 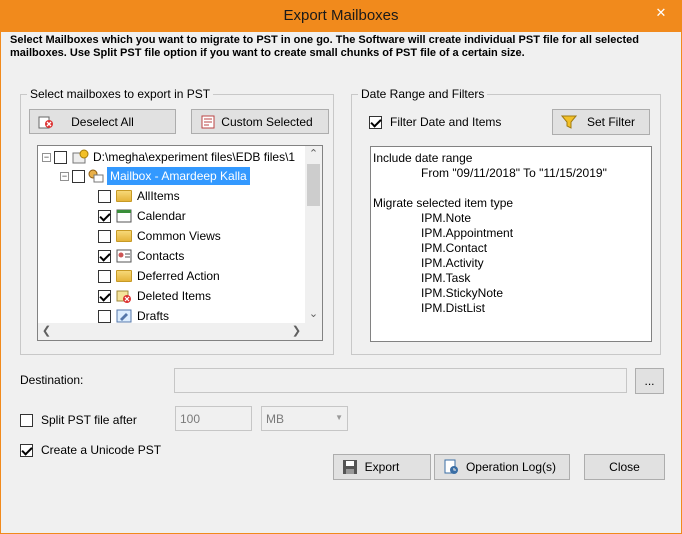 I want to click on contacts-icon, so click(x=124, y=256).